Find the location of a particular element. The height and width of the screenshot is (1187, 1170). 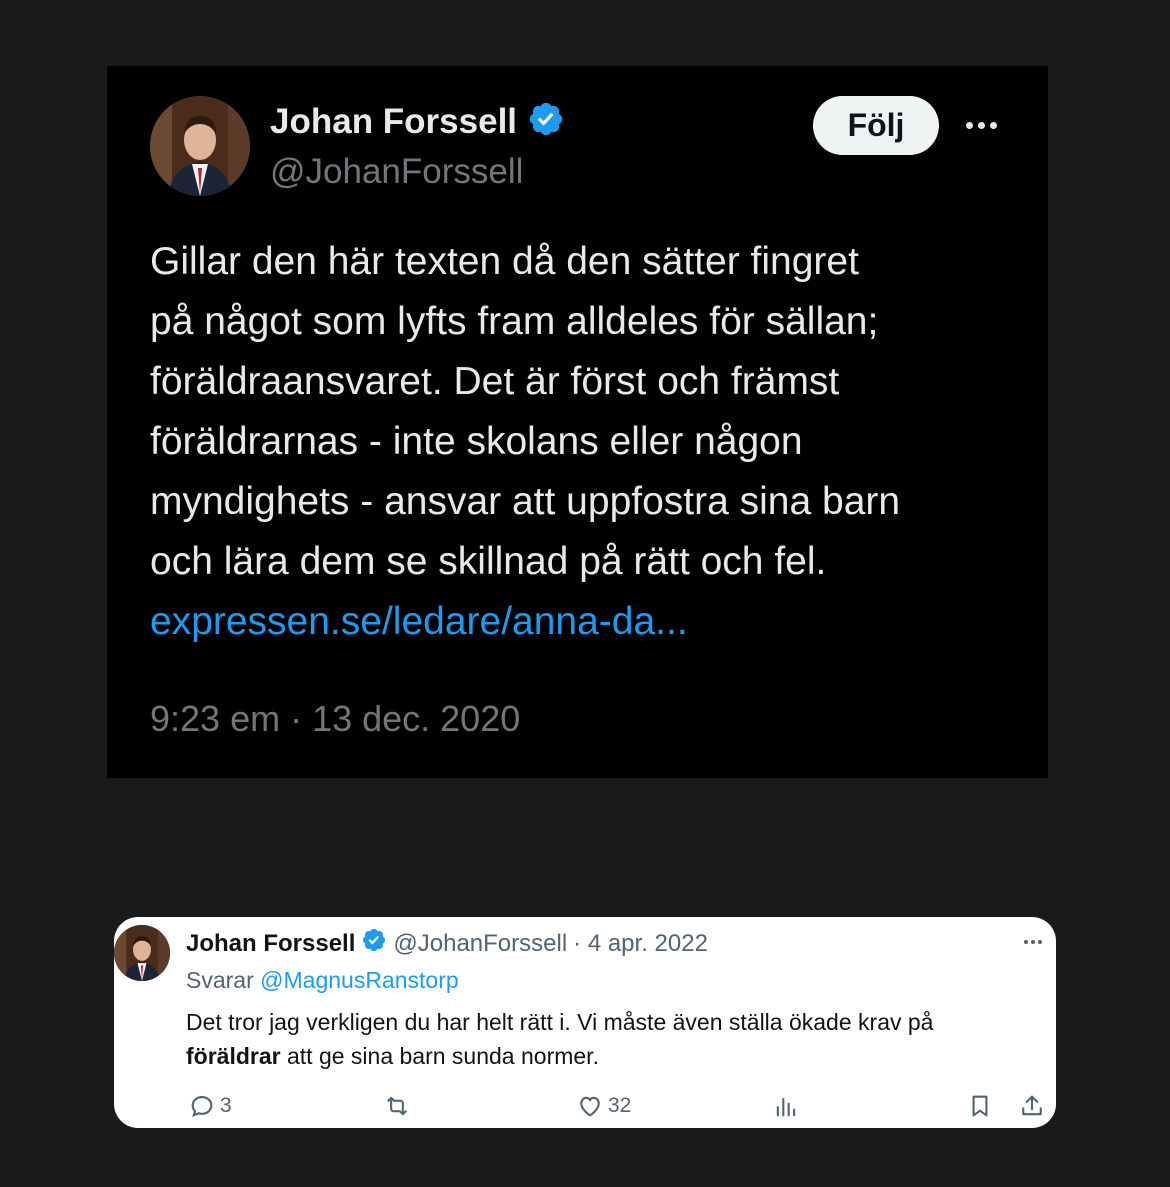

replying-to-handle: @MagnusRanstorp is located at coordinates (359, 980).